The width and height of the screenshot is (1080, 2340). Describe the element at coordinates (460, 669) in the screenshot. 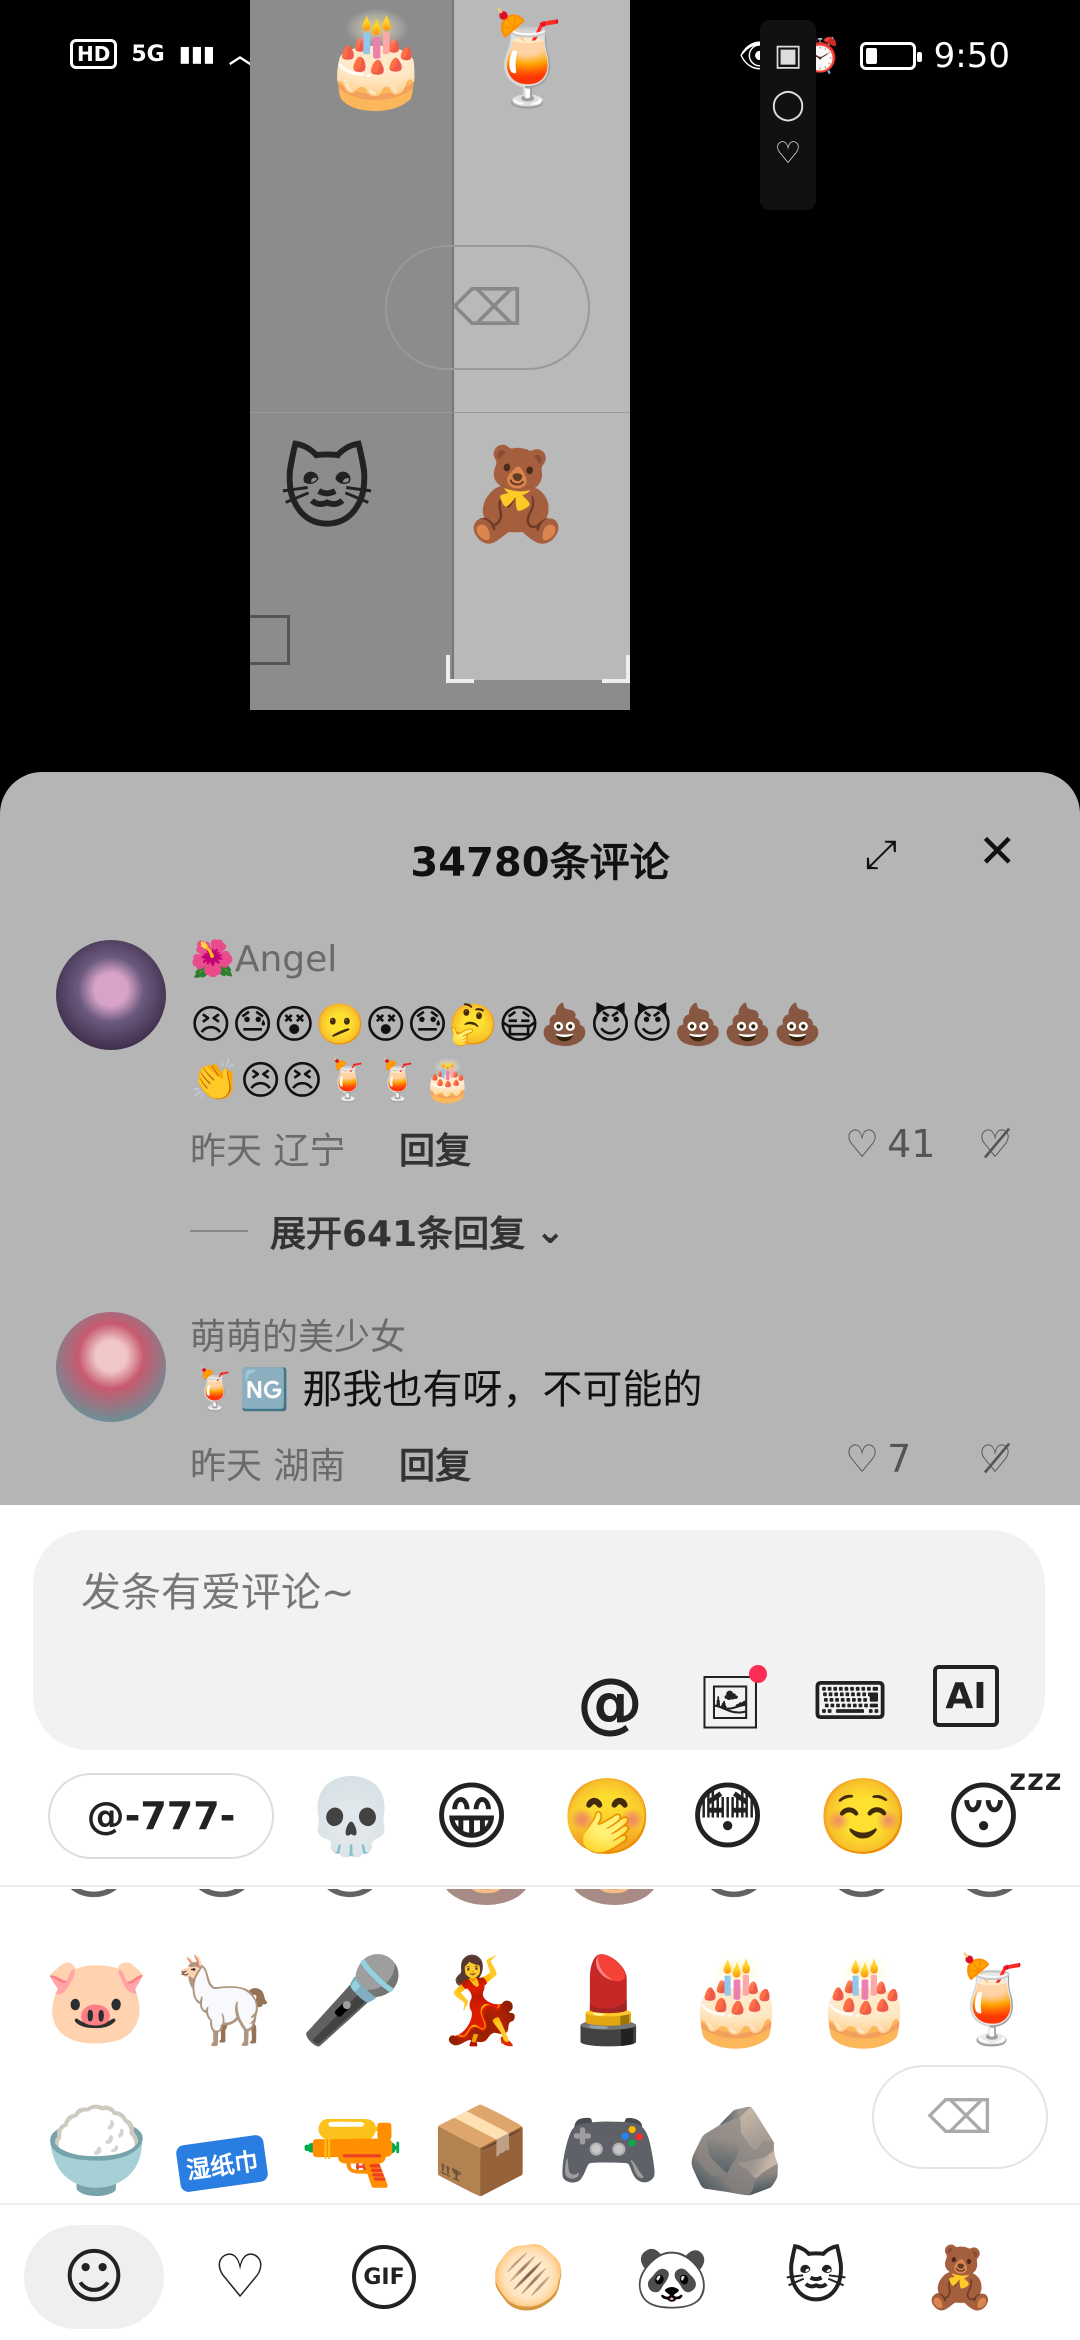

I see `crop-corner-bl` at that location.